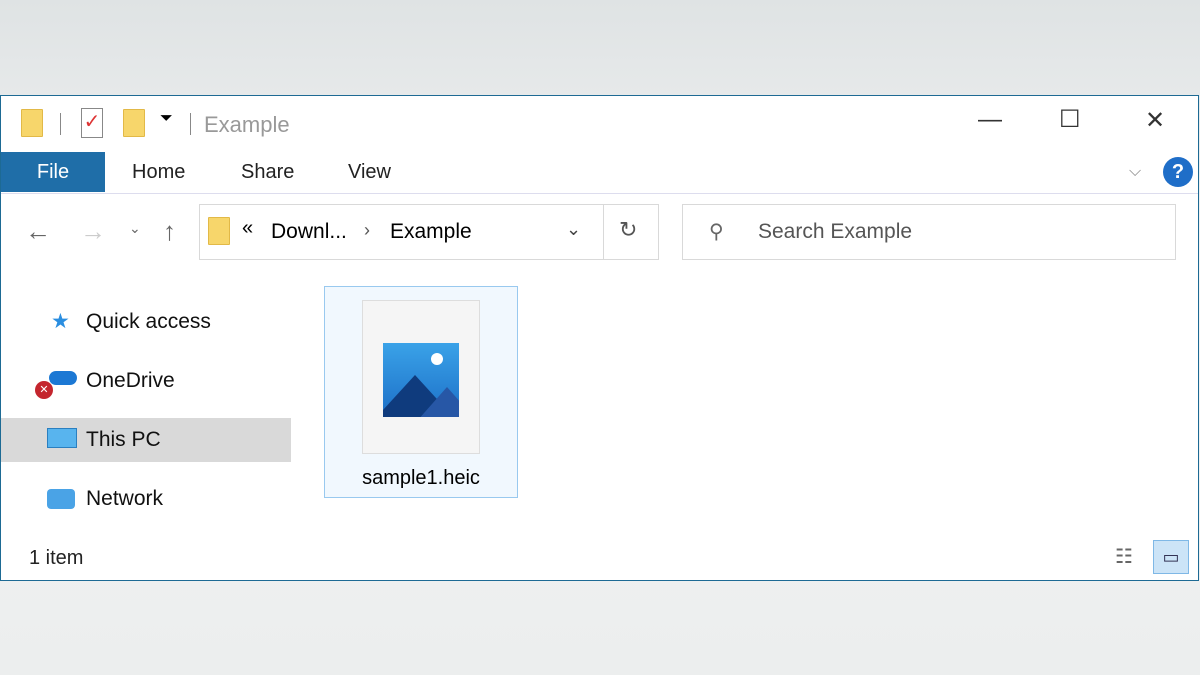 The width and height of the screenshot is (1200, 675). Describe the element at coordinates (990, 120) in the screenshot. I see `minimize-button: —` at that location.